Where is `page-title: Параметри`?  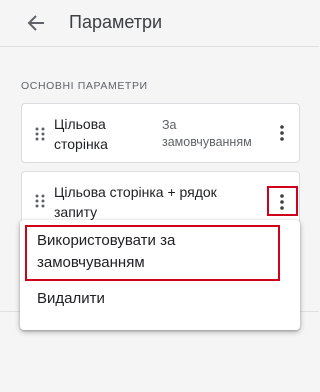
page-title: Параметри is located at coordinates (116, 22).